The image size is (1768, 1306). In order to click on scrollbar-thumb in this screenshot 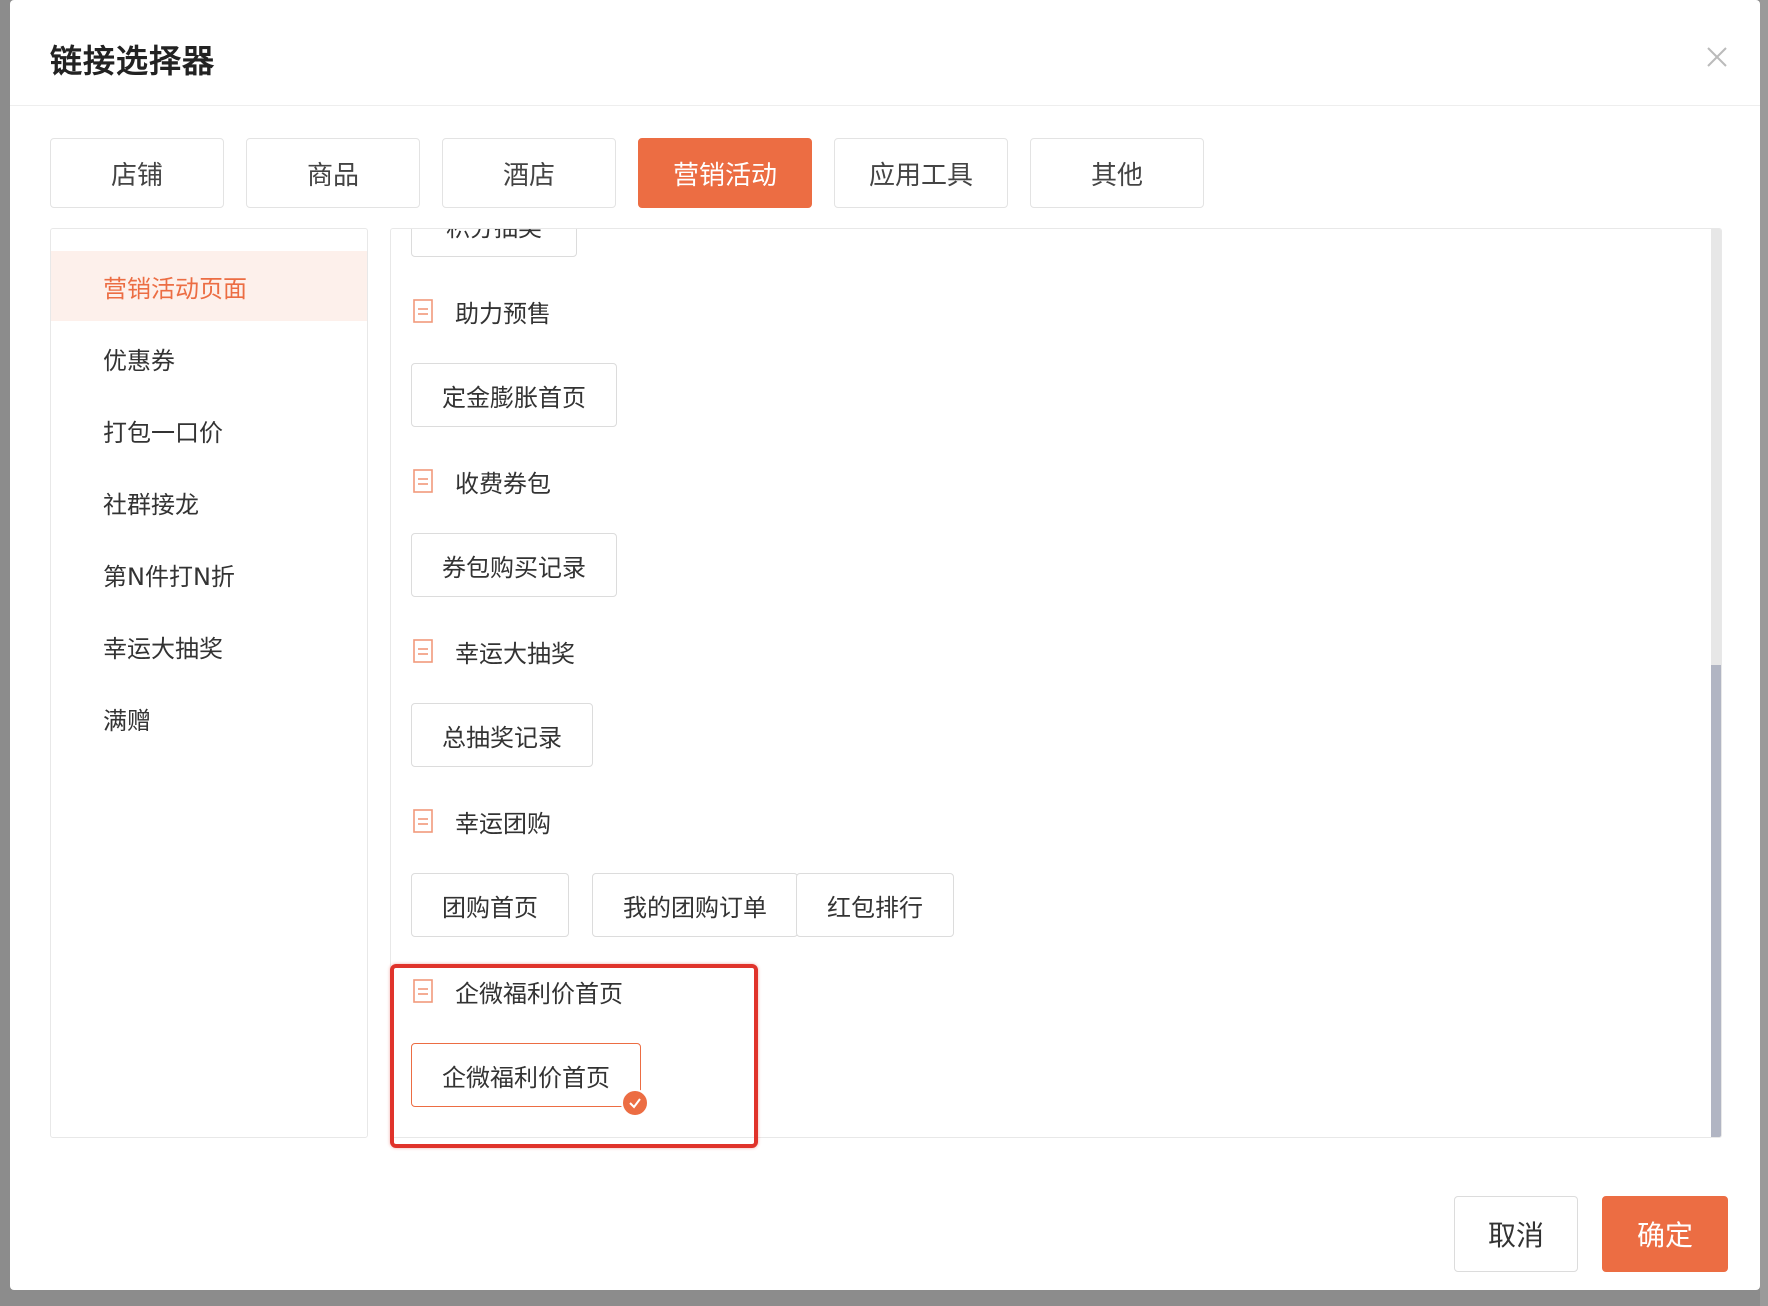, I will do `click(1716, 901)`.